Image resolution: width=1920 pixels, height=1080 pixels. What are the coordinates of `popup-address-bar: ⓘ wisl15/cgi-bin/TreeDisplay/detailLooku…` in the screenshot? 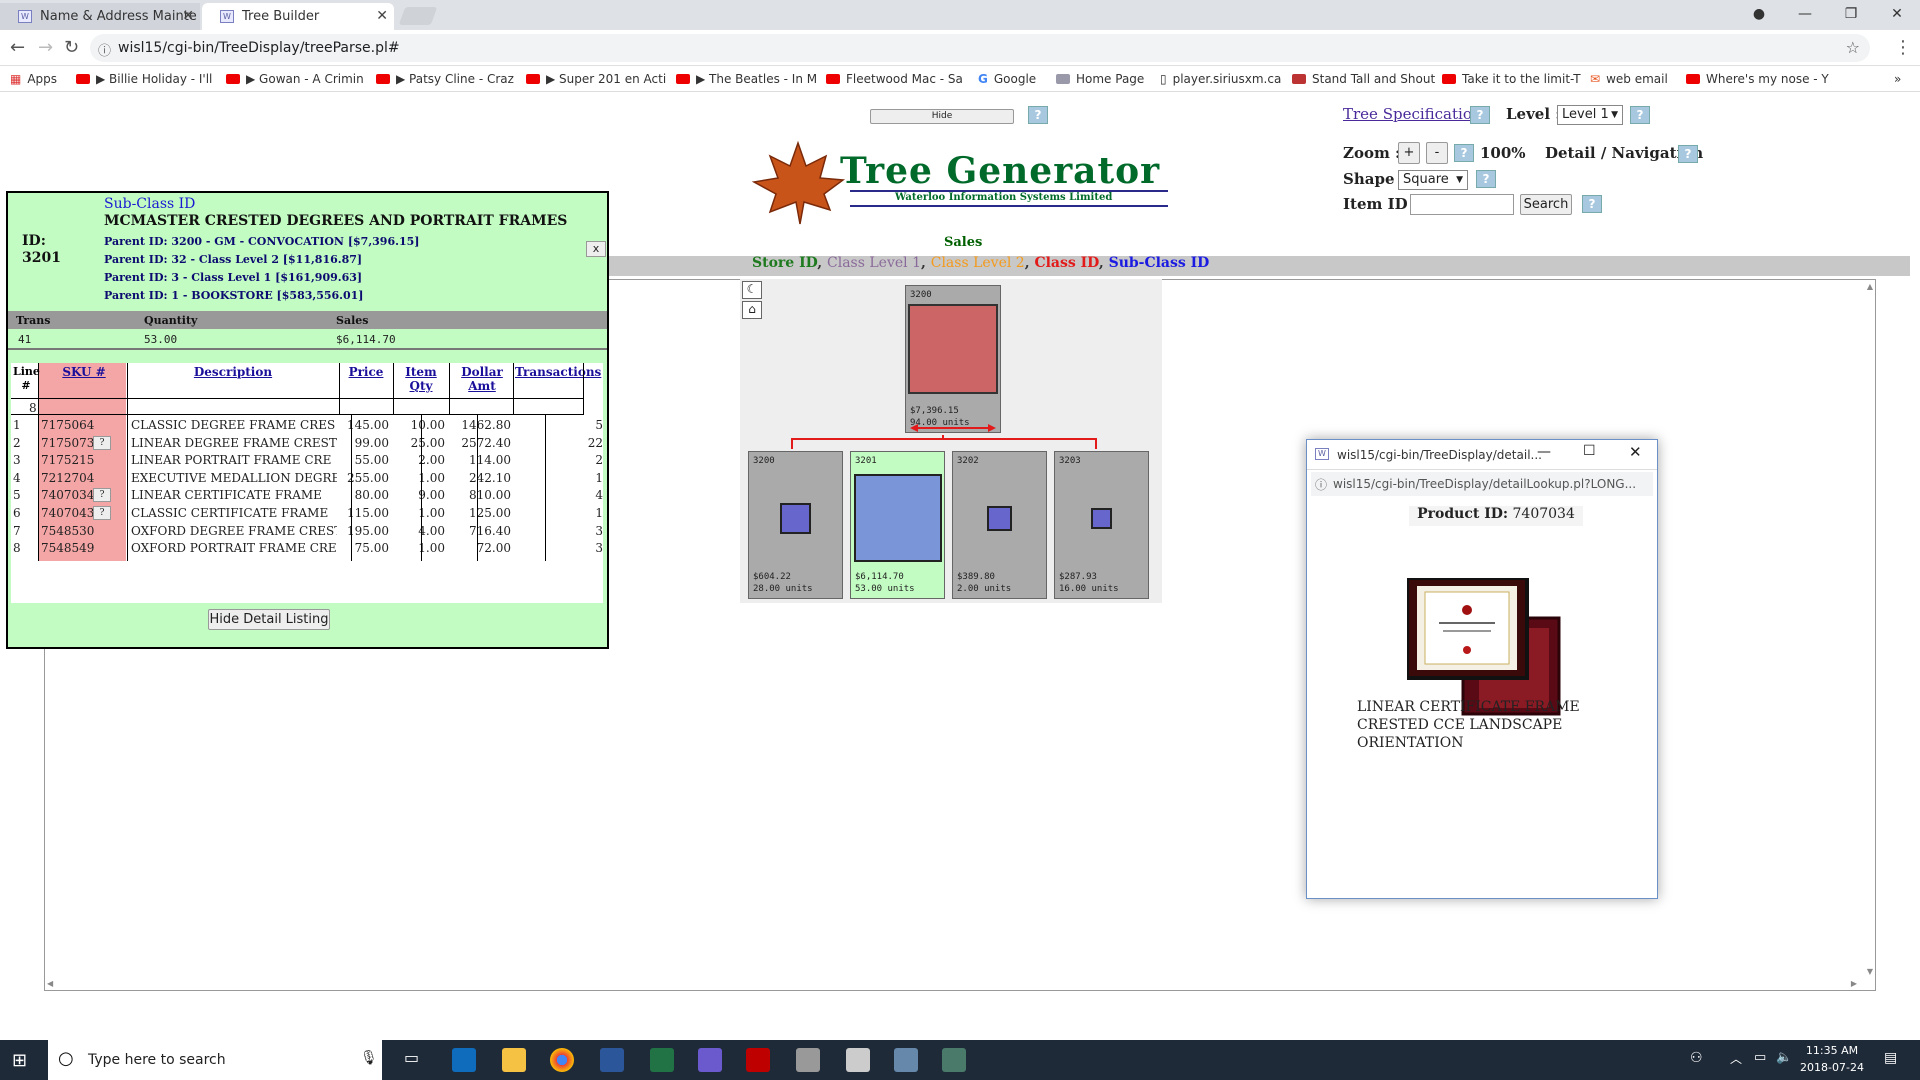 It's located at (1482, 484).